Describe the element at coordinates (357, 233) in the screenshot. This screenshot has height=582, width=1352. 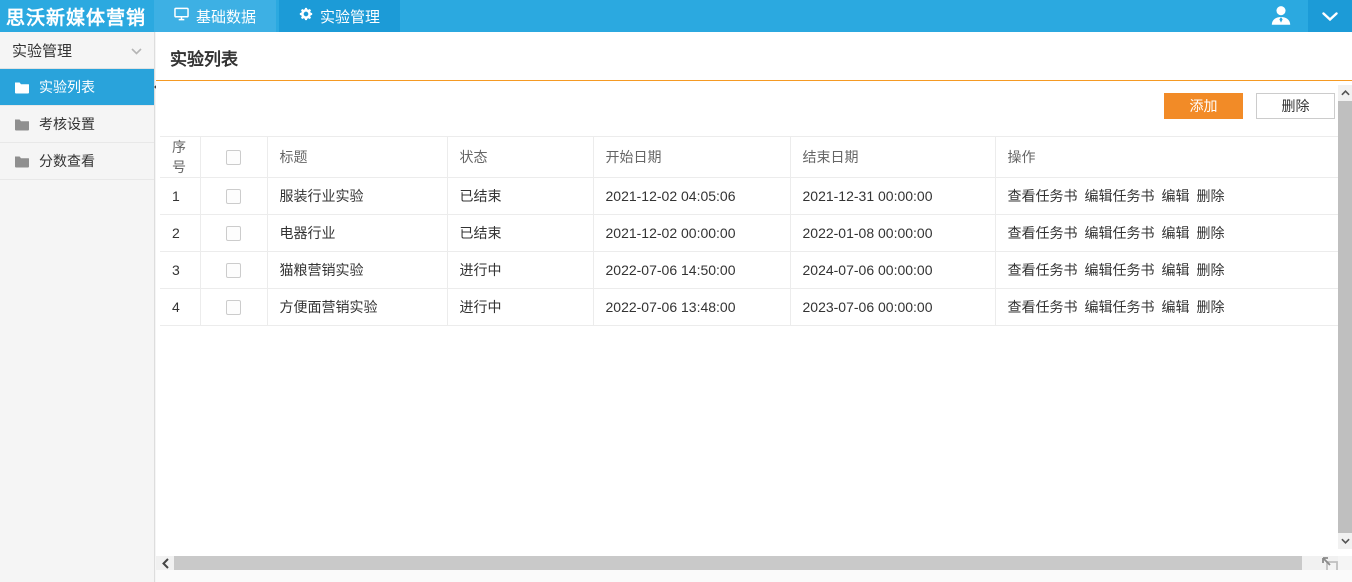
I see `row-title: 电器行业` at that location.